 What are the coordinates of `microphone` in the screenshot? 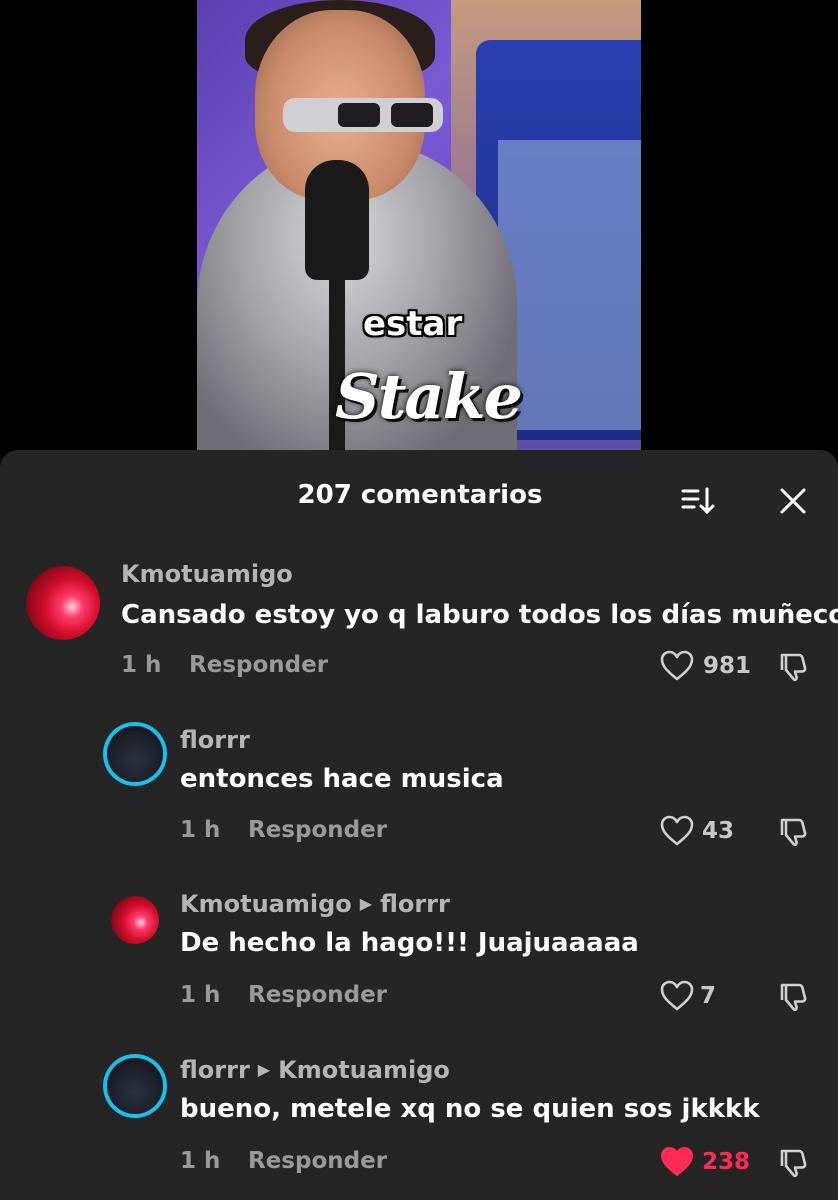 It's located at (337, 220).